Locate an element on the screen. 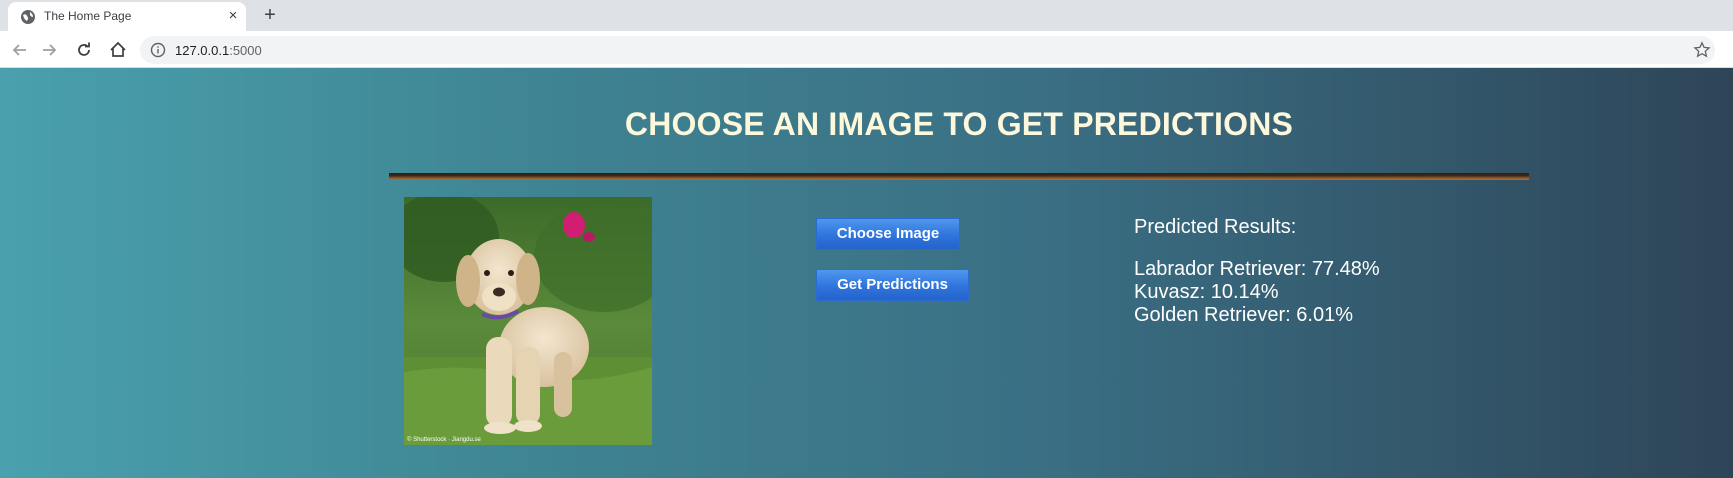 The image size is (1733, 478). uploaded-image-preview: © Shutterstock · Jiangdu.se is located at coordinates (528, 321).